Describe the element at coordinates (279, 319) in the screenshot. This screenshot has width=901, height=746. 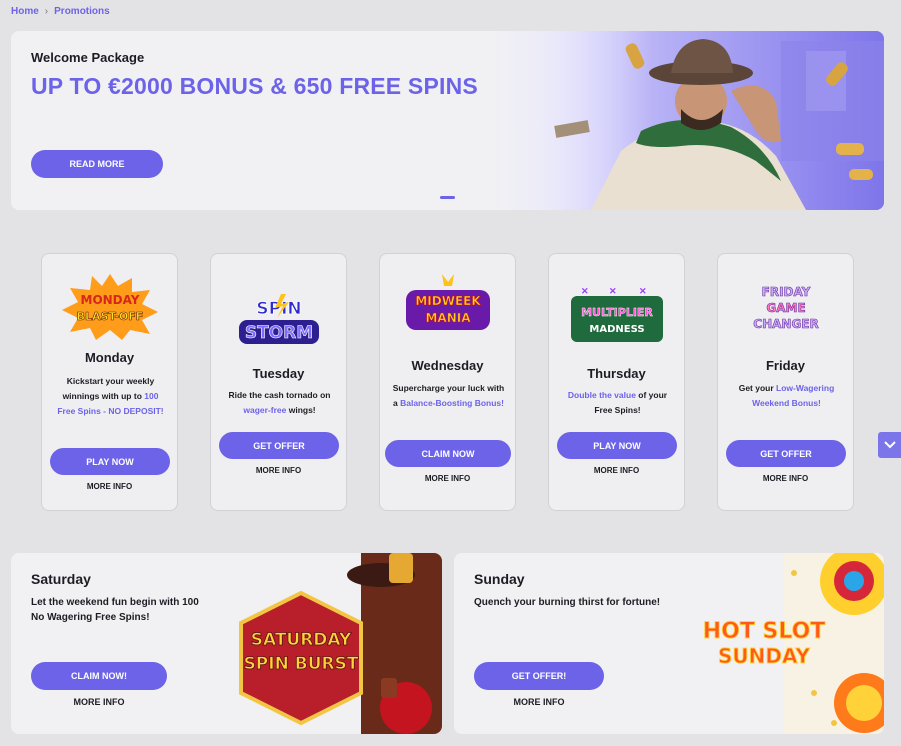
I see `spin-storm-logo: SPIN STORM` at that location.